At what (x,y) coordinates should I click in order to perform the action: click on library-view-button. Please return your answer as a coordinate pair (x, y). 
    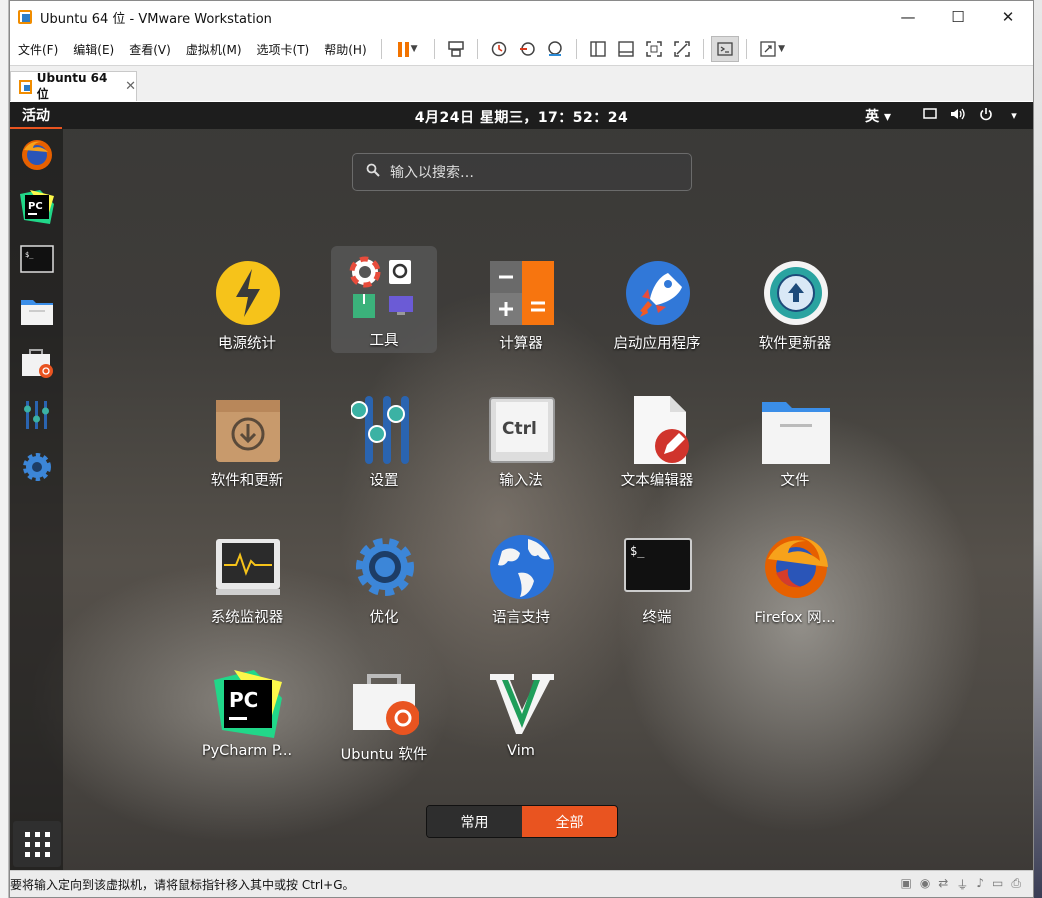
    Looking at the image, I should click on (598, 49).